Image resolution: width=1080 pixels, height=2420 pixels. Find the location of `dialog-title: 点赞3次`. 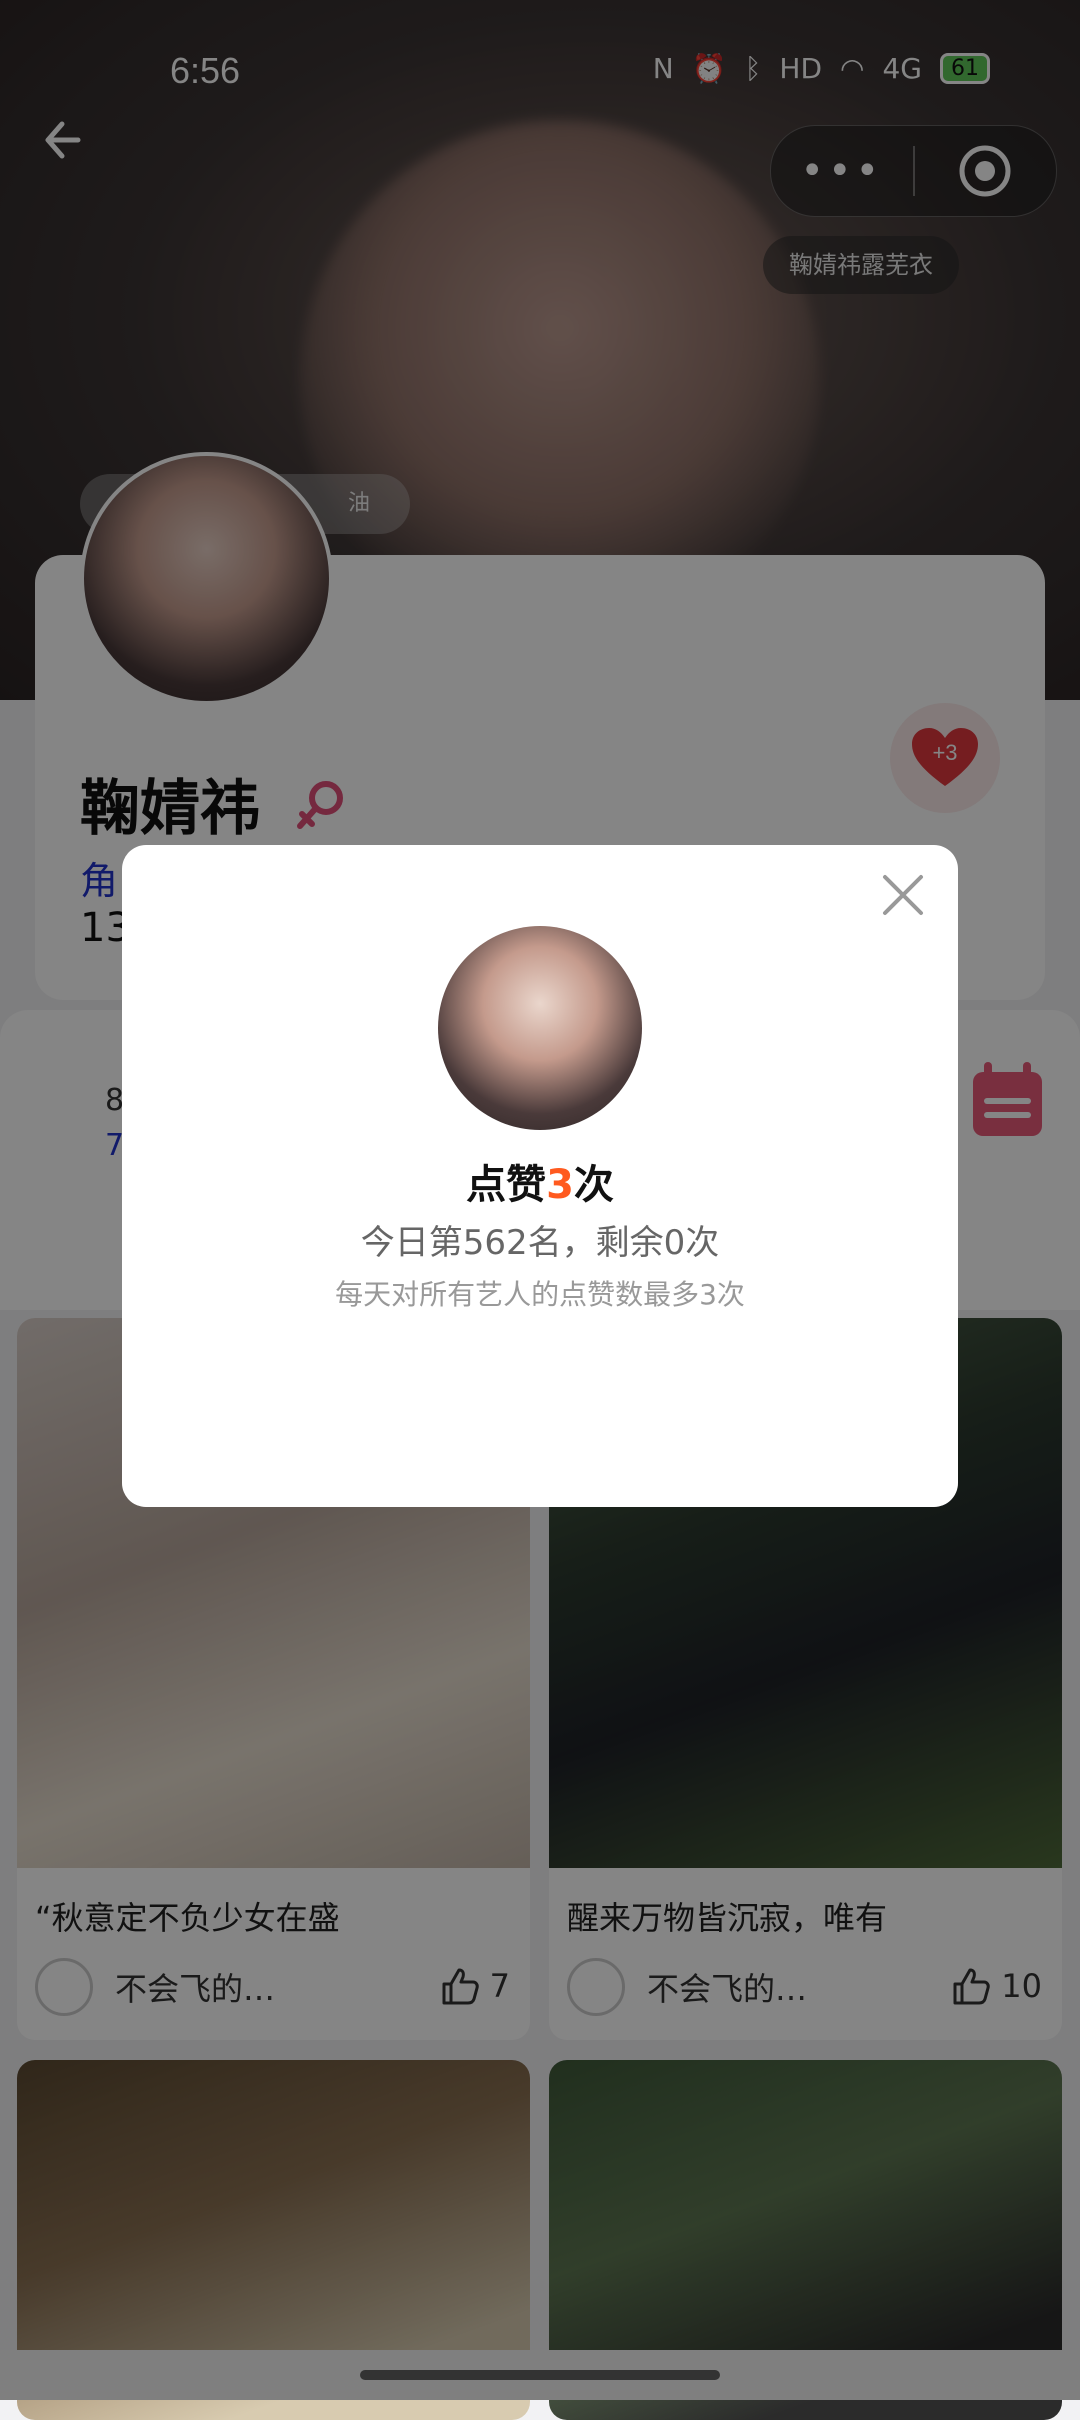

dialog-title: 点赞3次 is located at coordinates (540, 1181).